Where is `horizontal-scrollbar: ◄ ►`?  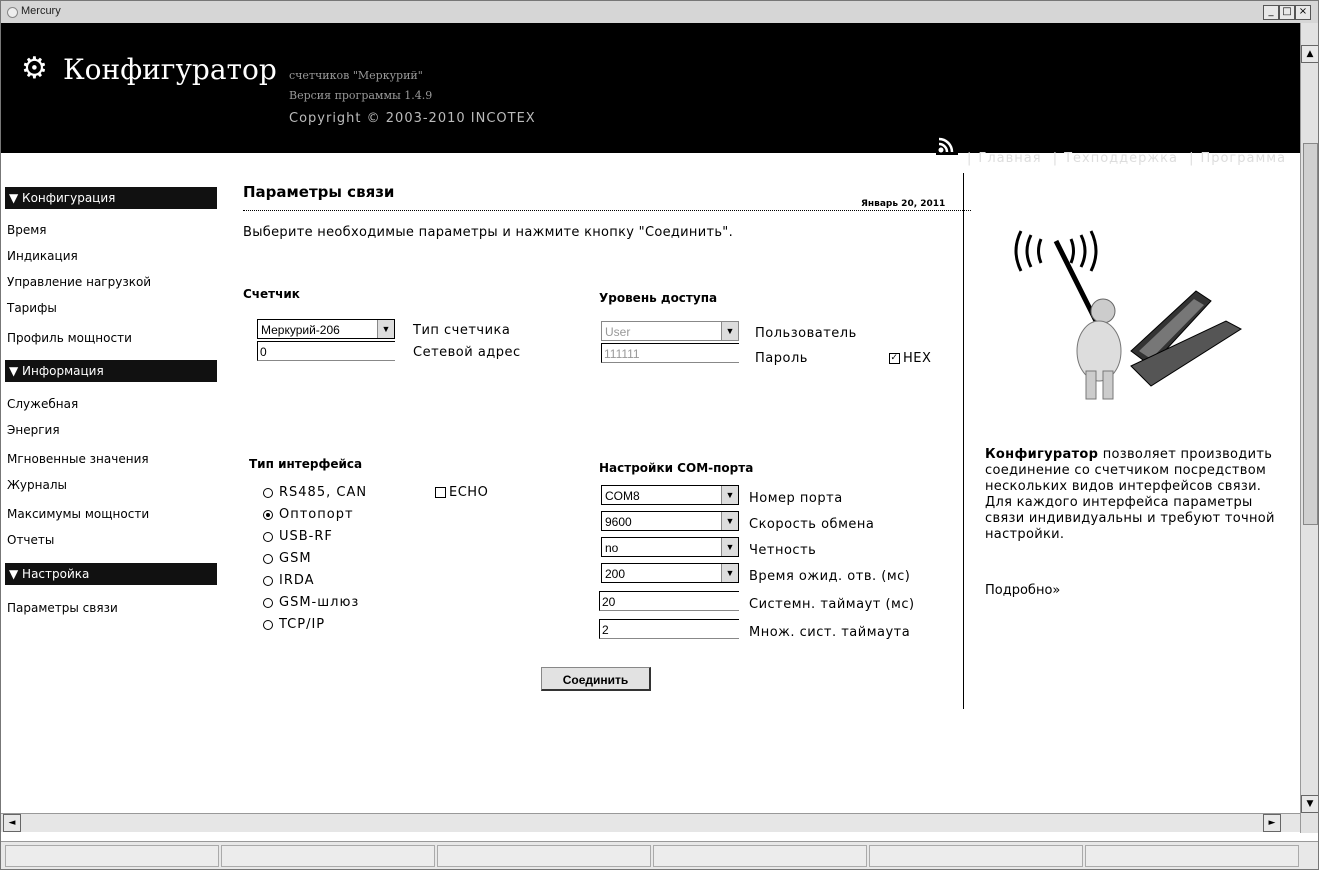
horizontal-scrollbar: ◄ ► is located at coordinates (650, 822).